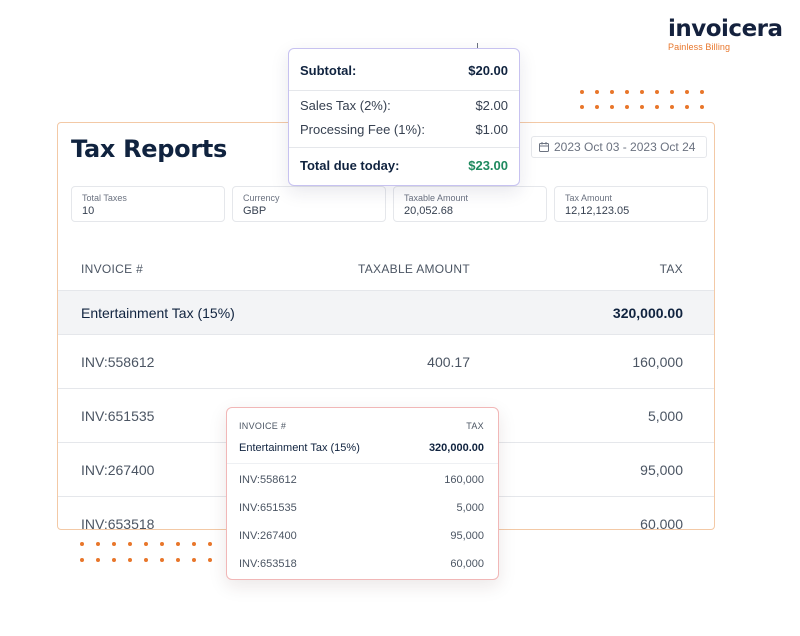  Describe the element at coordinates (448, 361) in the screenshot. I see `taxable-amount: 400.17` at that location.